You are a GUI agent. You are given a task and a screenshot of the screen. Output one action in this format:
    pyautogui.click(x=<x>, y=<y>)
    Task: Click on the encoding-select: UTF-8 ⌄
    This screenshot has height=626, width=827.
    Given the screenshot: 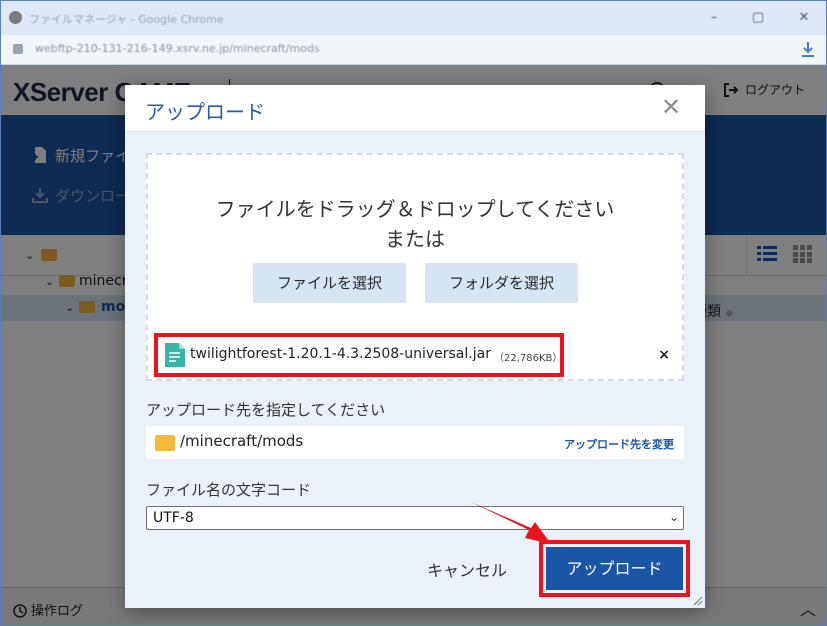 What is the action you would take?
    pyautogui.click(x=415, y=518)
    